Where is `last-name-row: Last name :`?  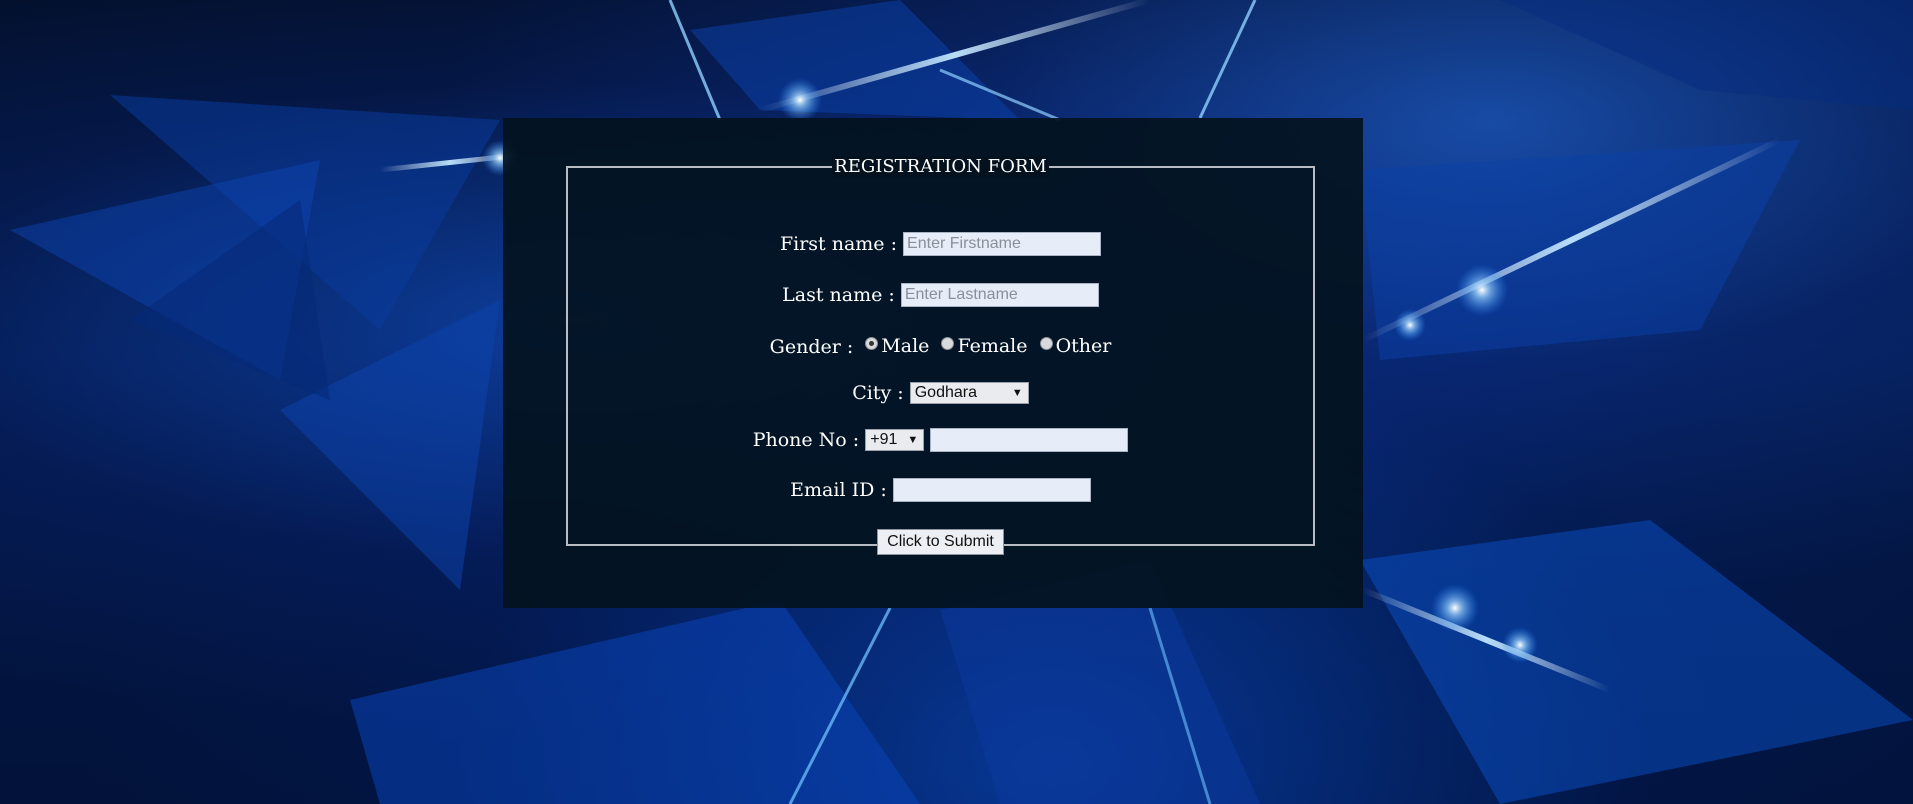
last-name-row: Last name : is located at coordinates (940, 295).